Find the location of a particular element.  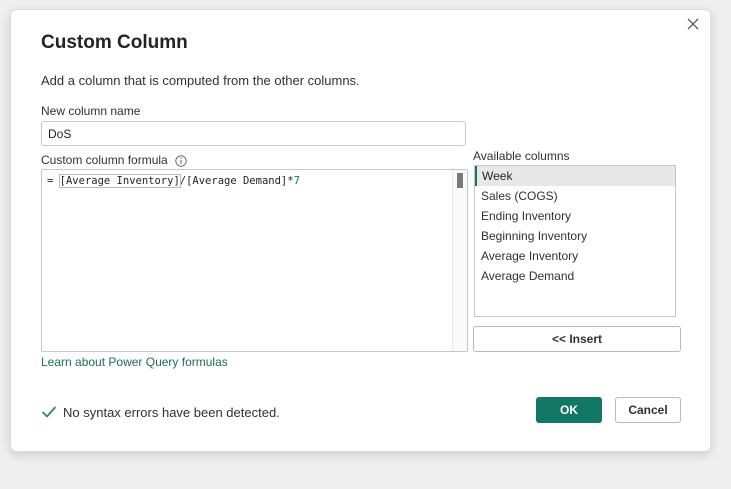

ok-button: OK is located at coordinates (569, 410).